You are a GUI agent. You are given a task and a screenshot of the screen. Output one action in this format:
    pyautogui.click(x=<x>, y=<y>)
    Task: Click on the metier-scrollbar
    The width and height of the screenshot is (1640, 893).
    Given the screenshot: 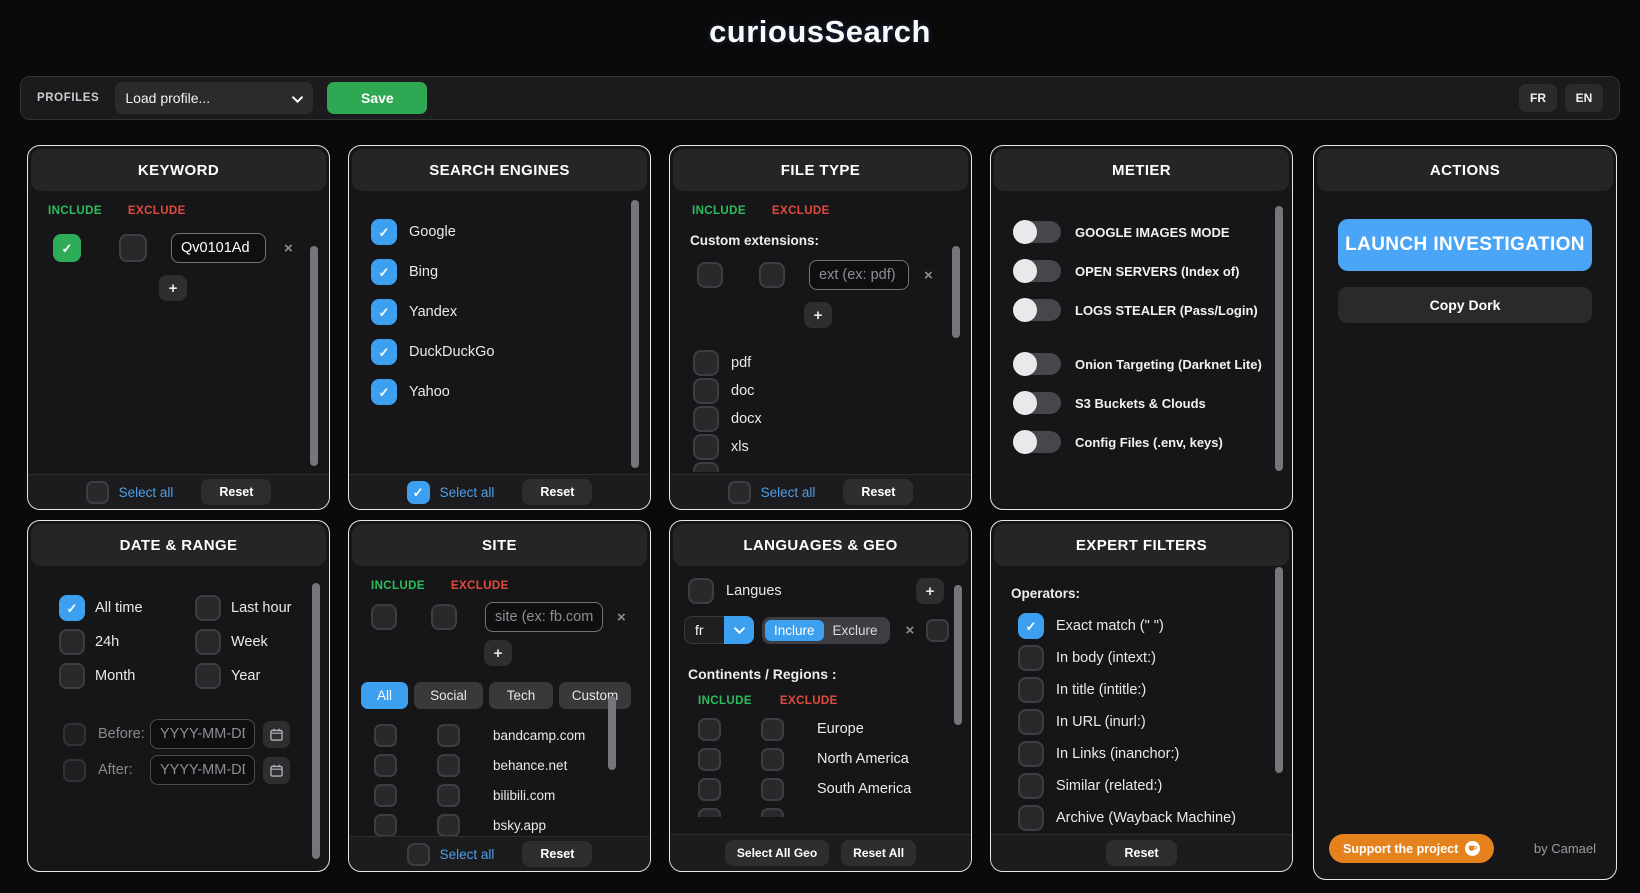 What is the action you would take?
    pyautogui.click(x=1279, y=338)
    